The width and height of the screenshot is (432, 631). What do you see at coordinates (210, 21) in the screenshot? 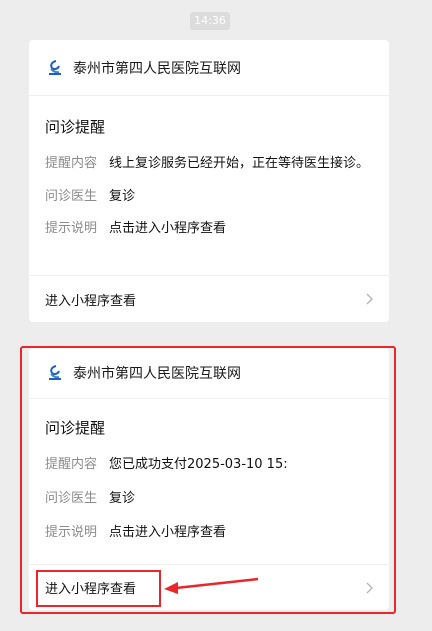
I see `message-timestamp: 14:36` at bounding box center [210, 21].